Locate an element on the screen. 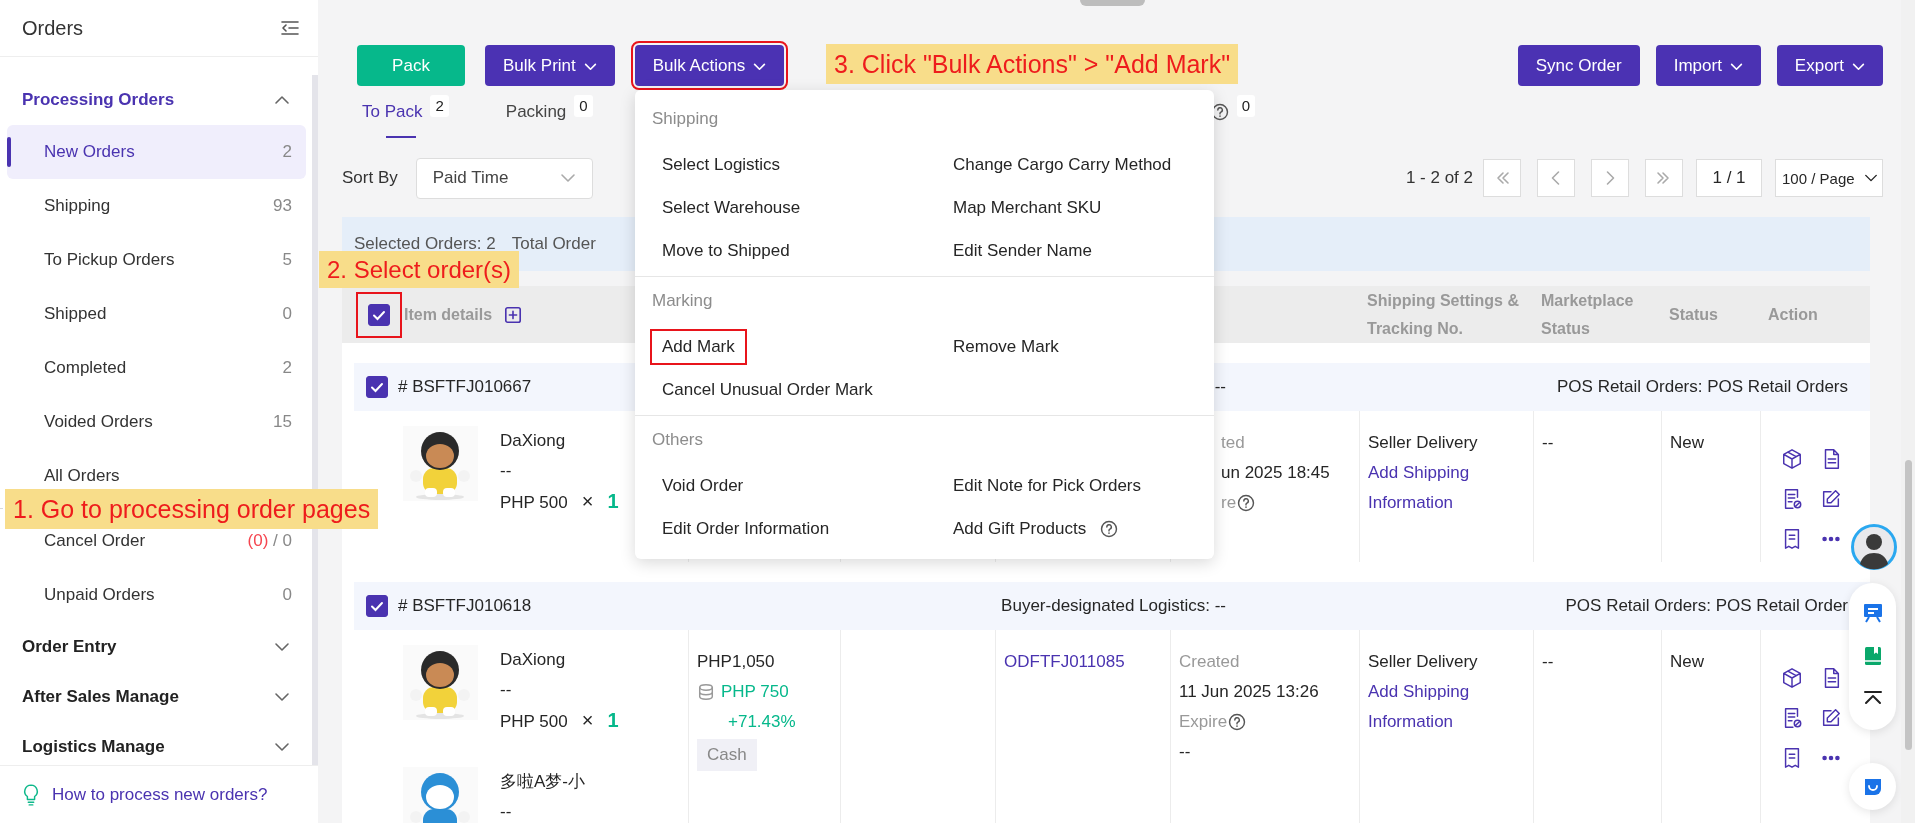 The height and width of the screenshot is (823, 1915). avatar is located at coordinates (1874, 547).